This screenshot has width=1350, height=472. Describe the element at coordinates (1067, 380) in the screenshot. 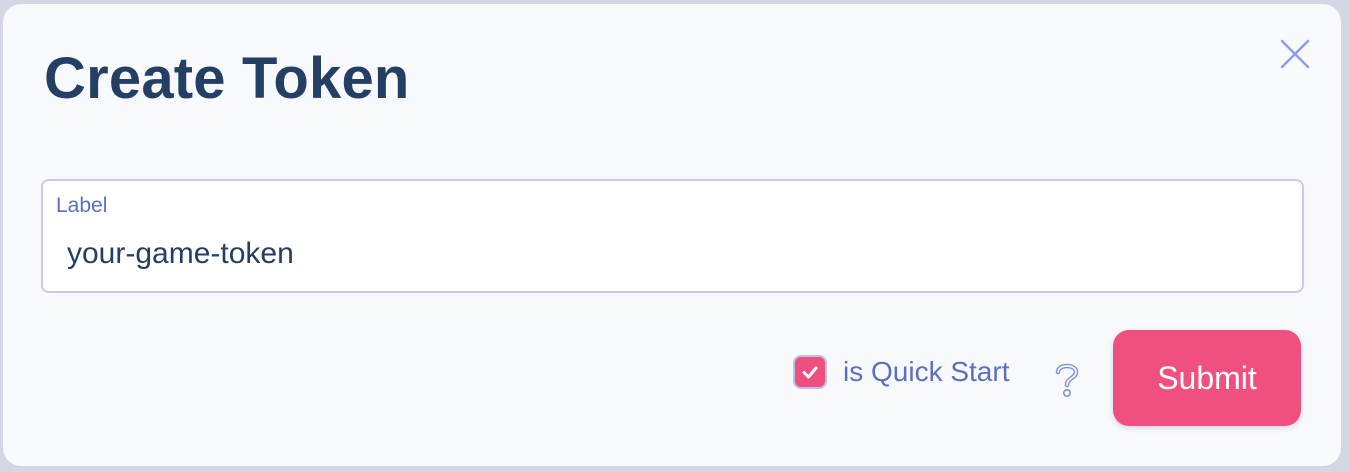

I see `question-mark-icon` at that location.